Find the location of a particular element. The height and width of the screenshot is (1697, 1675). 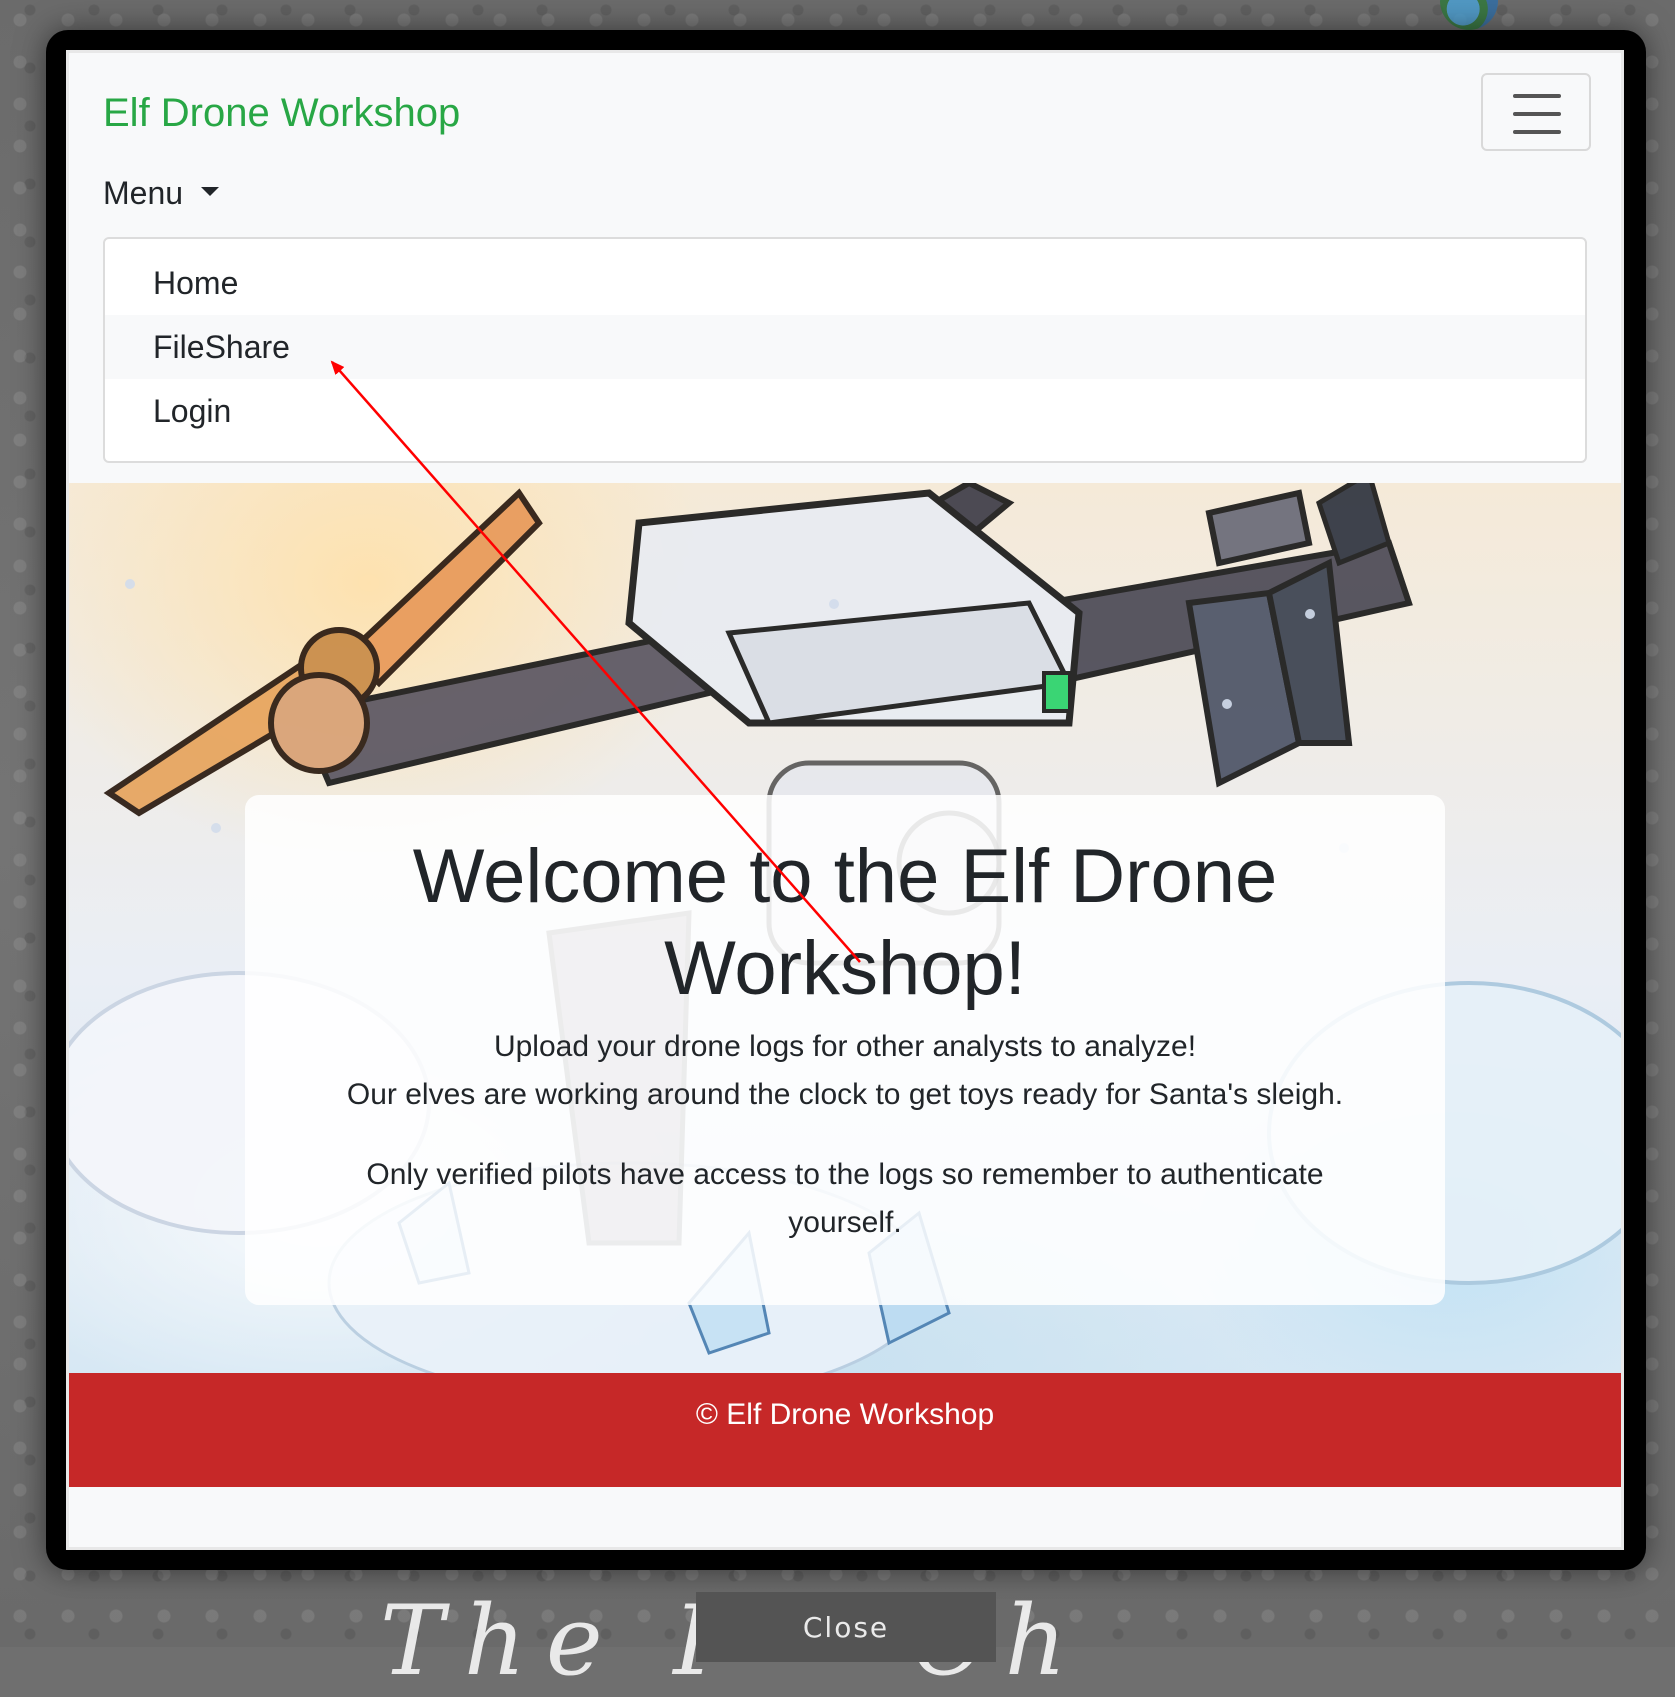

menu-dropdown: Home FileShare Login is located at coordinates (845, 350).